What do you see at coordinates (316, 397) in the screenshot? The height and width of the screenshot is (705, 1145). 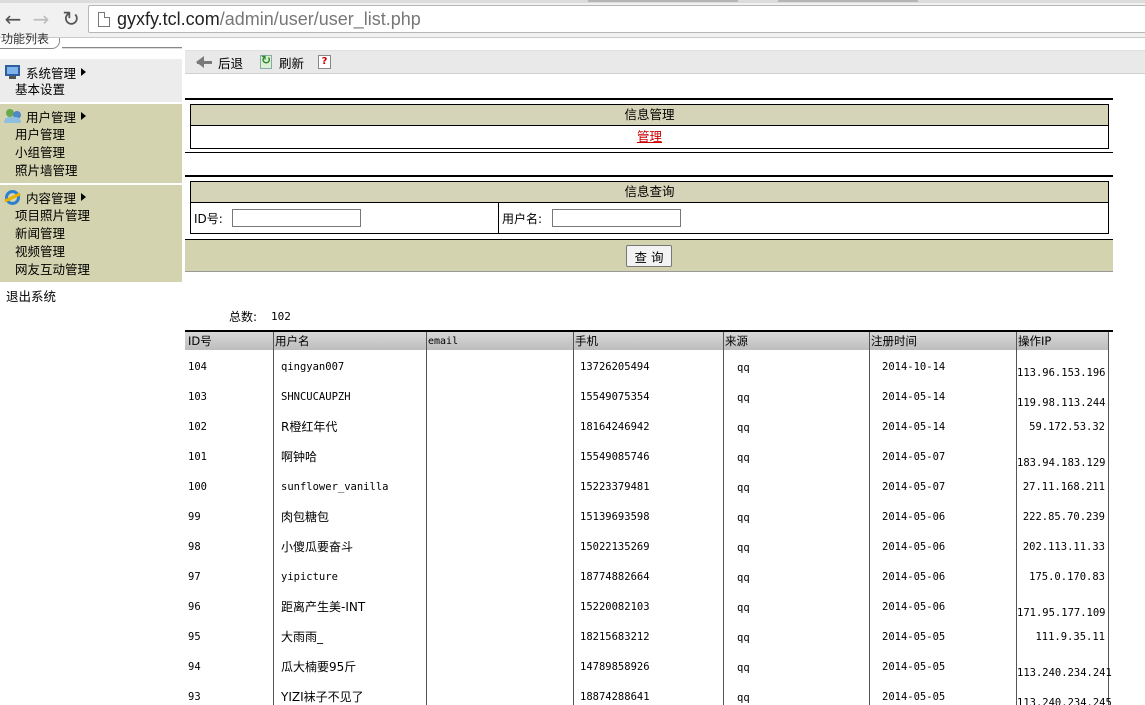 I see `cell-username: SHNCUCAUPZH` at bounding box center [316, 397].